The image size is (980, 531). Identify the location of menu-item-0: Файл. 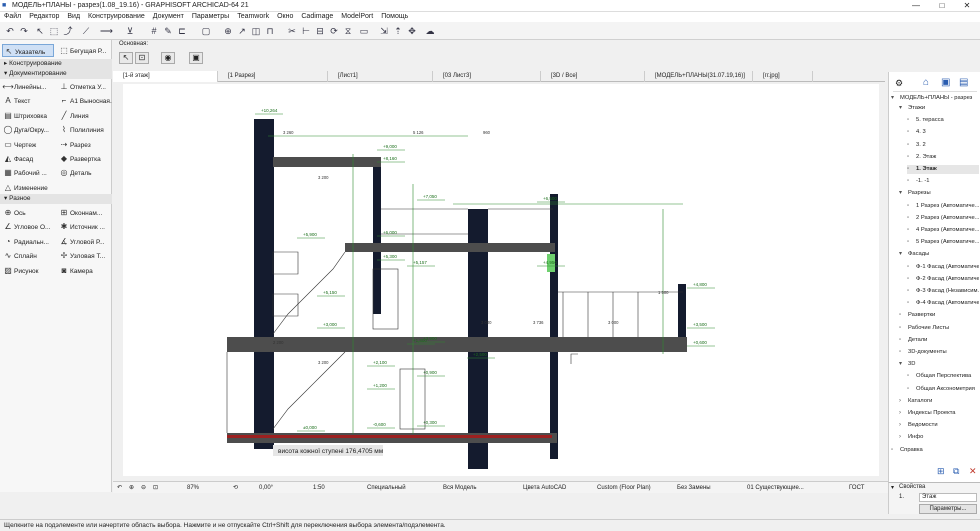
(12, 17).